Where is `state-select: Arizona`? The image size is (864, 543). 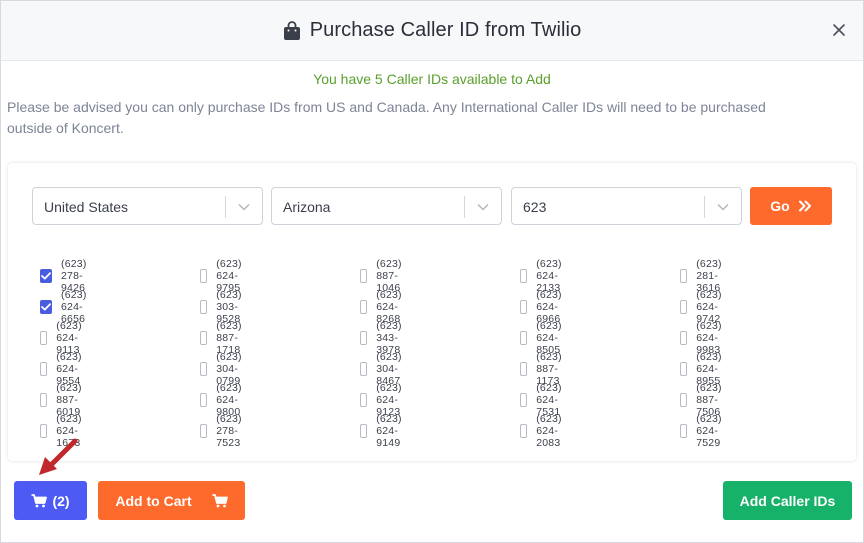
state-select: Arizona is located at coordinates (386, 206).